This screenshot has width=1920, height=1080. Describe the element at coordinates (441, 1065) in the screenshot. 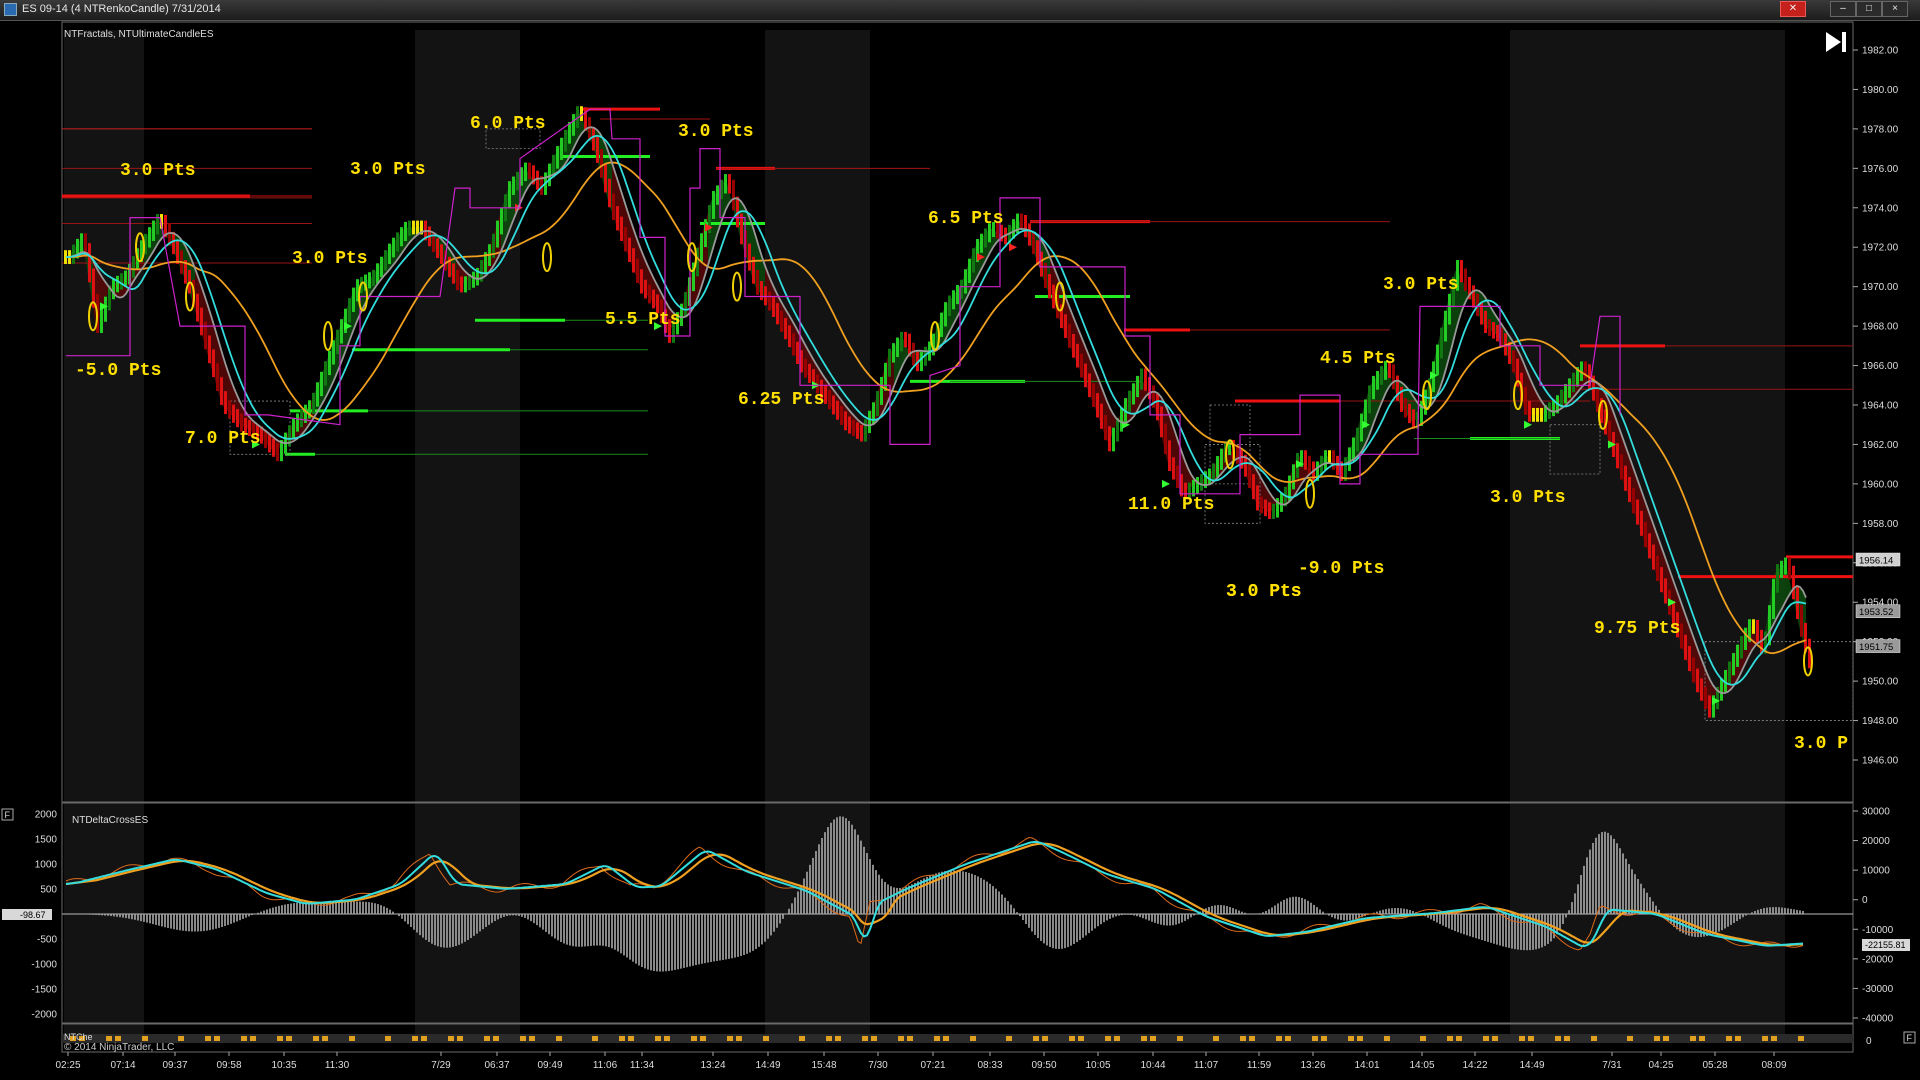

I see `time-tick-label: 7/29` at that location.